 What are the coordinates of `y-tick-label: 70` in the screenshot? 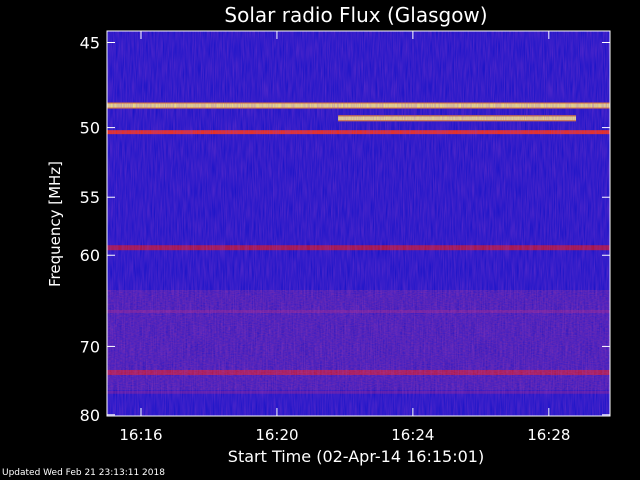 It's located at (90, 346).